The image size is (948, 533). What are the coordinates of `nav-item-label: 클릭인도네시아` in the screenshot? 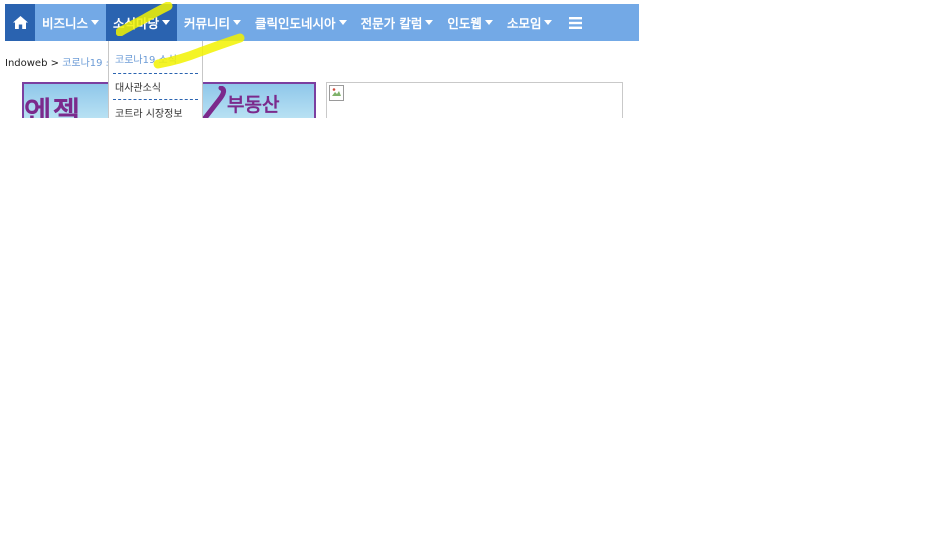 It's located at (295, 23).